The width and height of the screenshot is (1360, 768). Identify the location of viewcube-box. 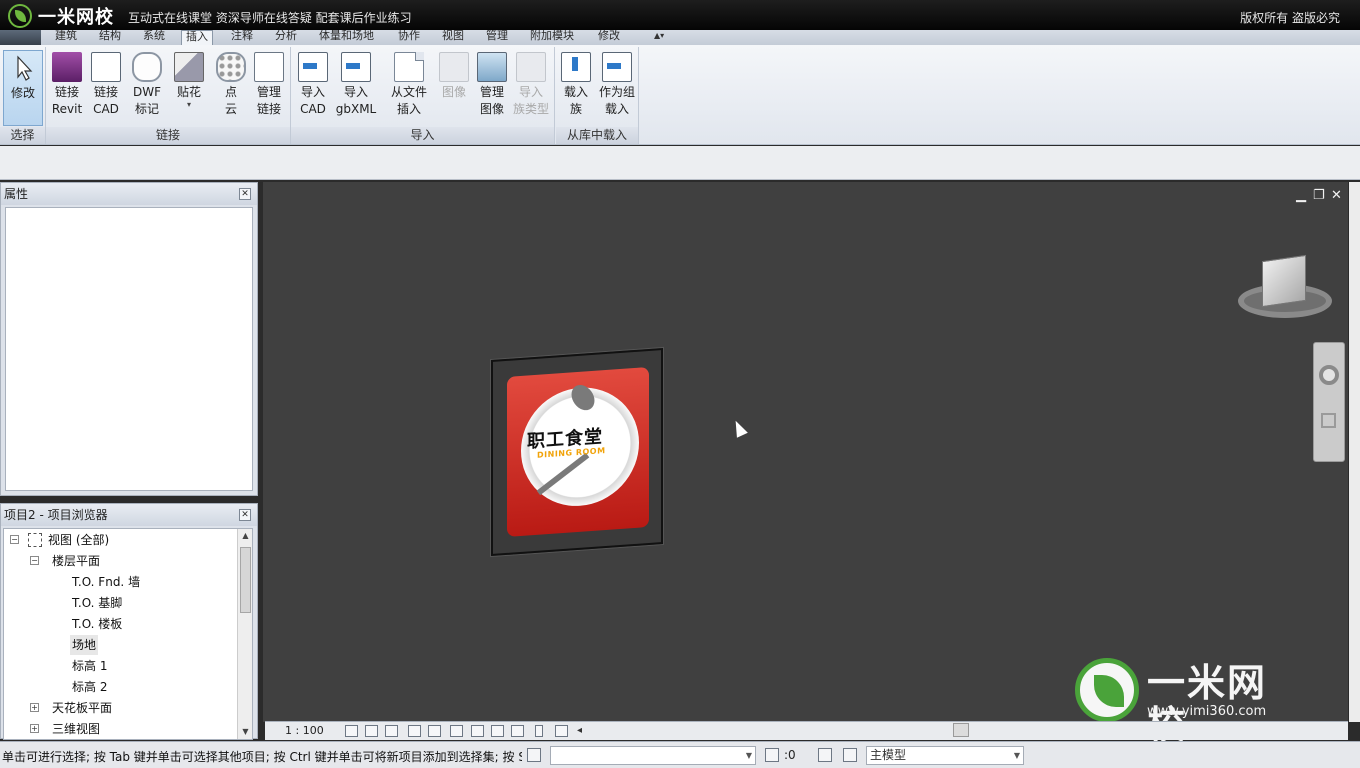
(1284, 281).